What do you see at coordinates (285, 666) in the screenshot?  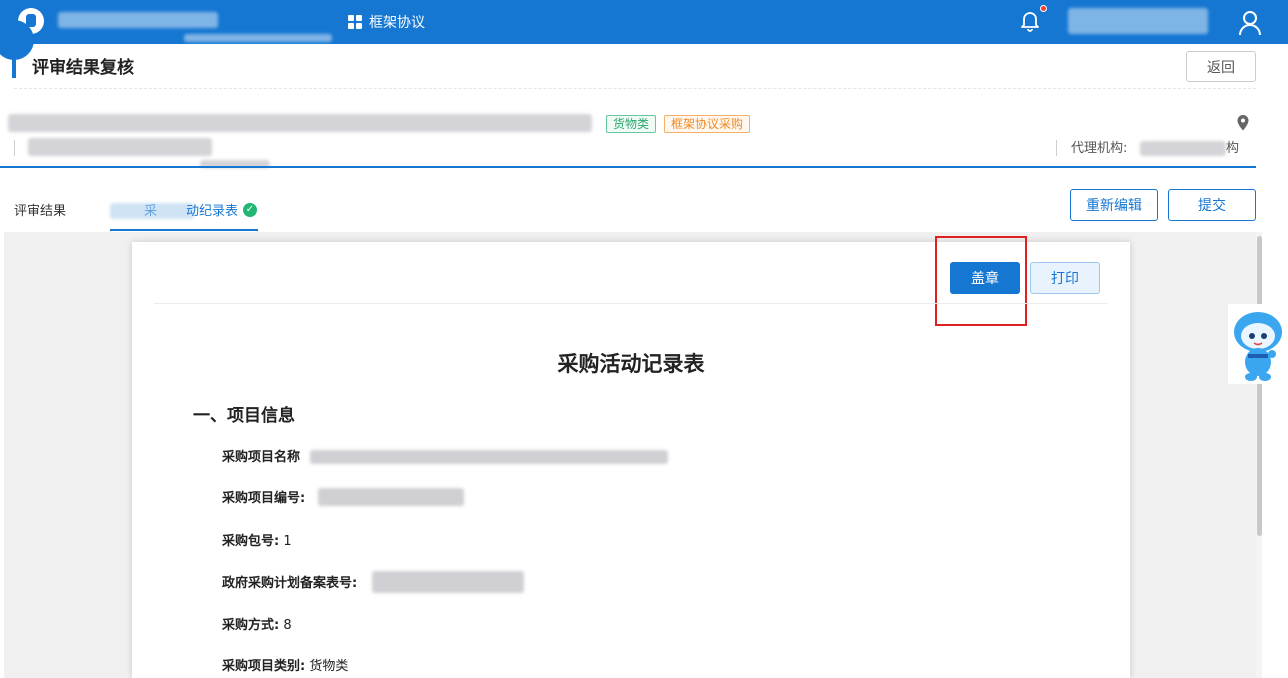 I see `field-procurement-category: 采购项目类别: 货物类` at bounding box center [285, 666].